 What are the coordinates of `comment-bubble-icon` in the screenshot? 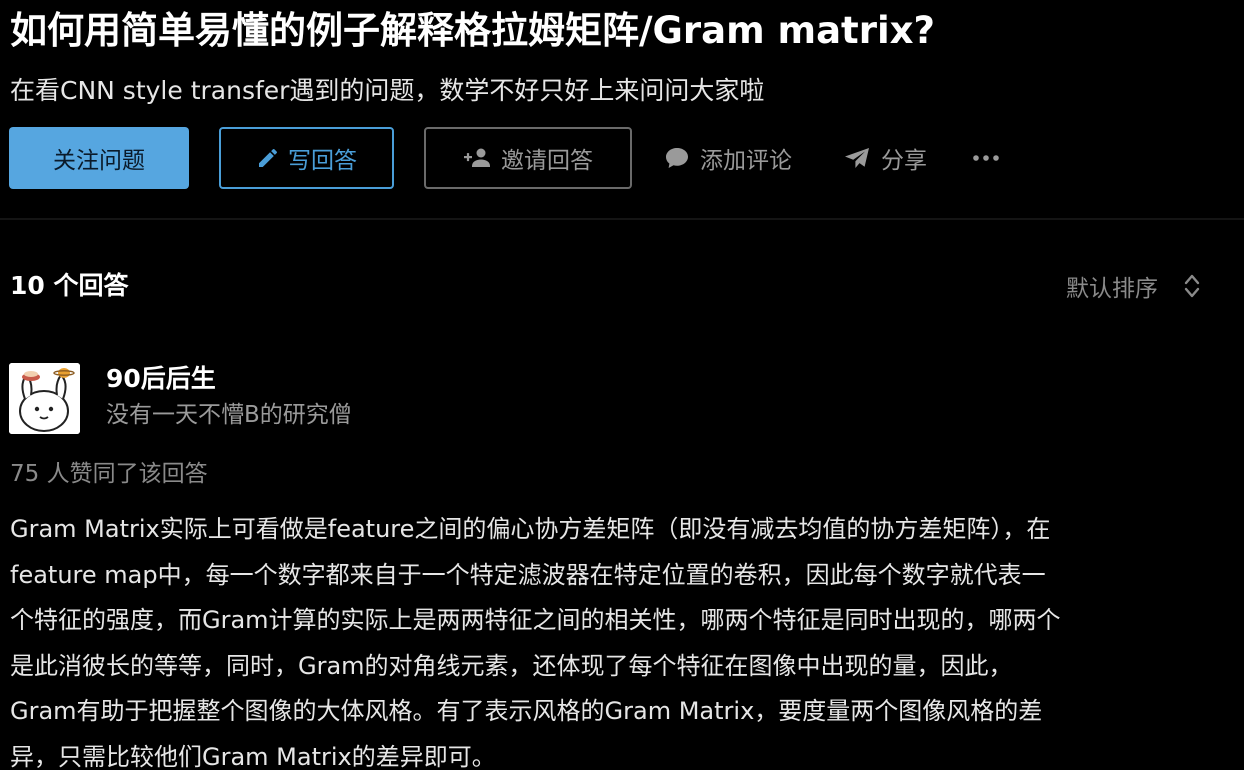 It's located at (677, 158).